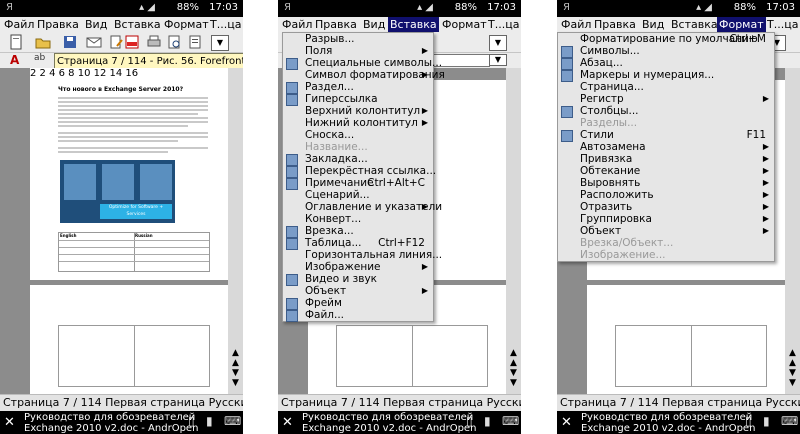 The image size is (800, 434). I want to click on carrier-icon: Я, so click(9, 7).